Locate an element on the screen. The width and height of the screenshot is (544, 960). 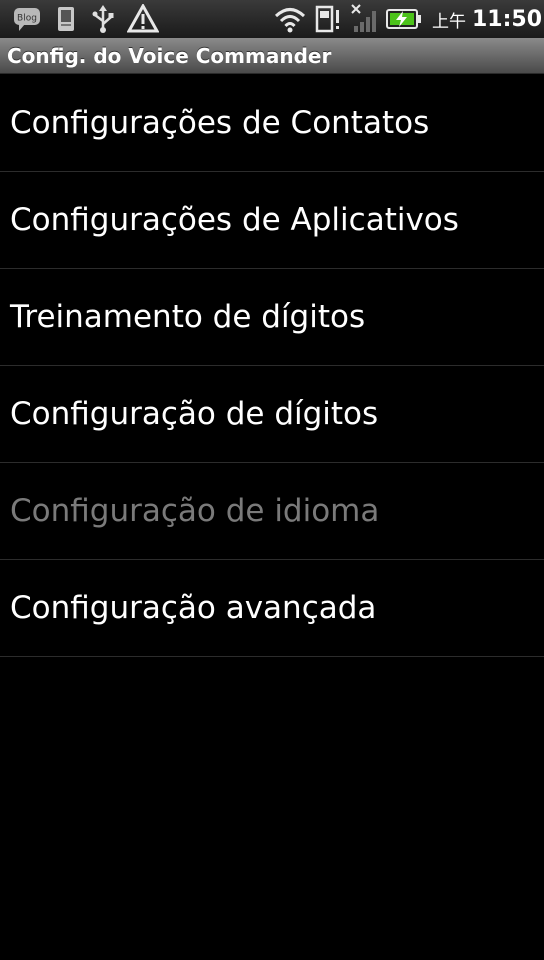
list-item-digit-configuration: Configuração de dígitos is located at coordinates (272, 414).